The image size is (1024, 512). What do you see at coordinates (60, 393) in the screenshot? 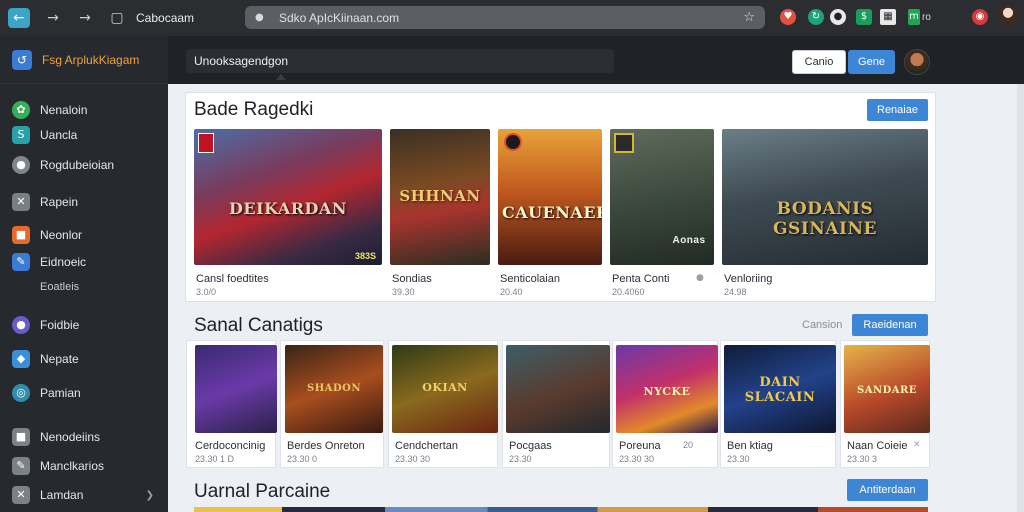
I see `sidebar-item-label: Pamian` at bounding box center [60, 393].